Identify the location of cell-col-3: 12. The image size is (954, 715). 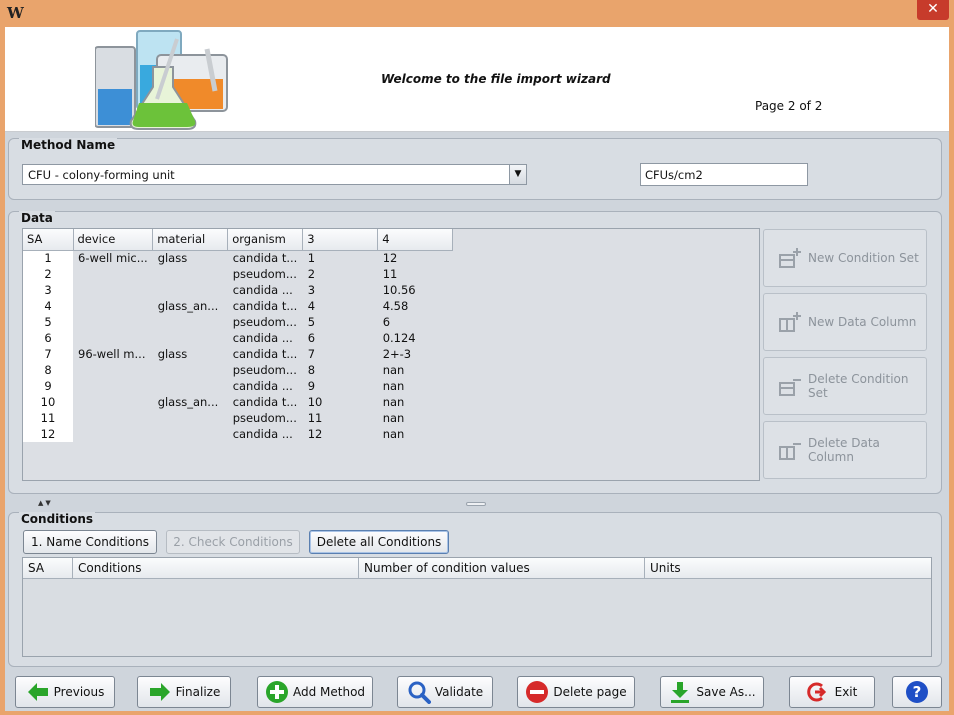
(340, 434).